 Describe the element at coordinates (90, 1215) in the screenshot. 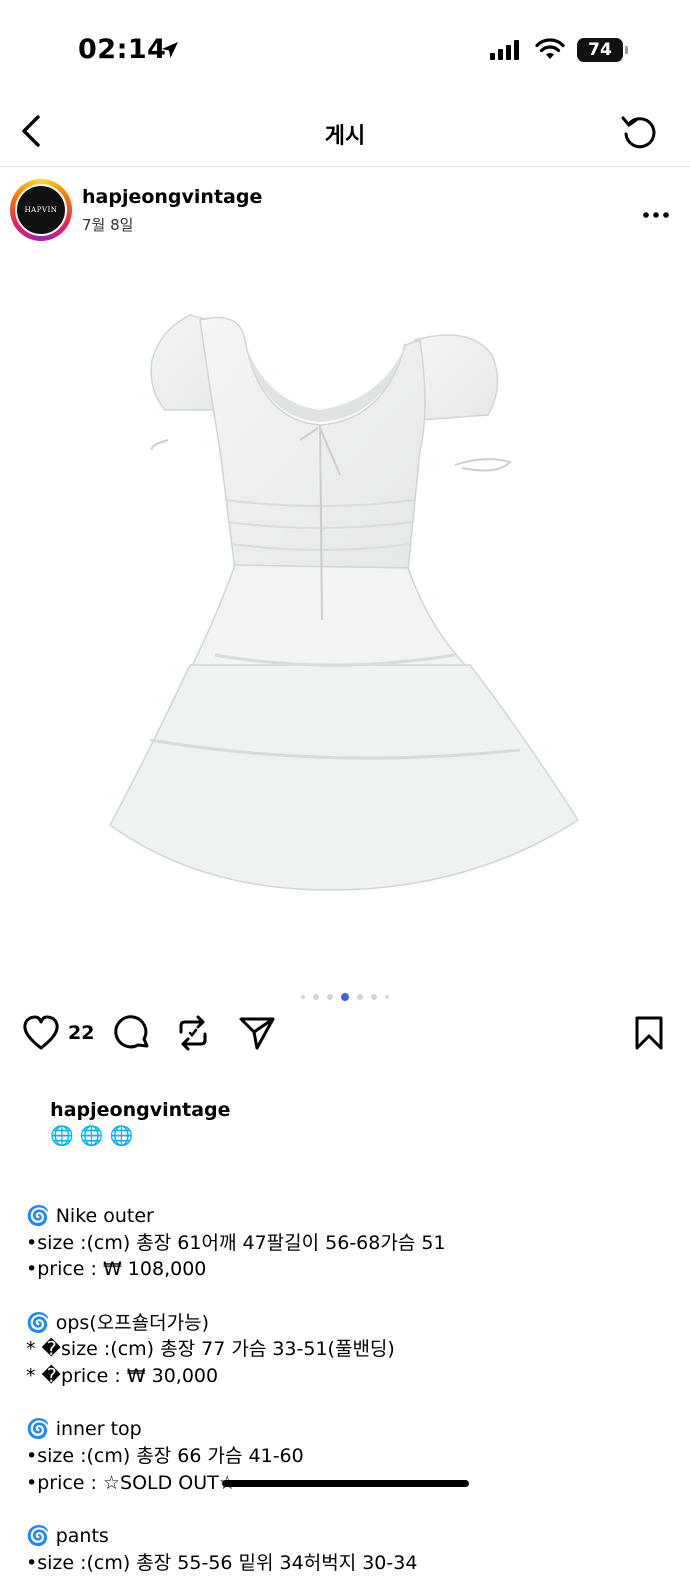

I see `caption-line: 🌀 Nike outer` at that location.